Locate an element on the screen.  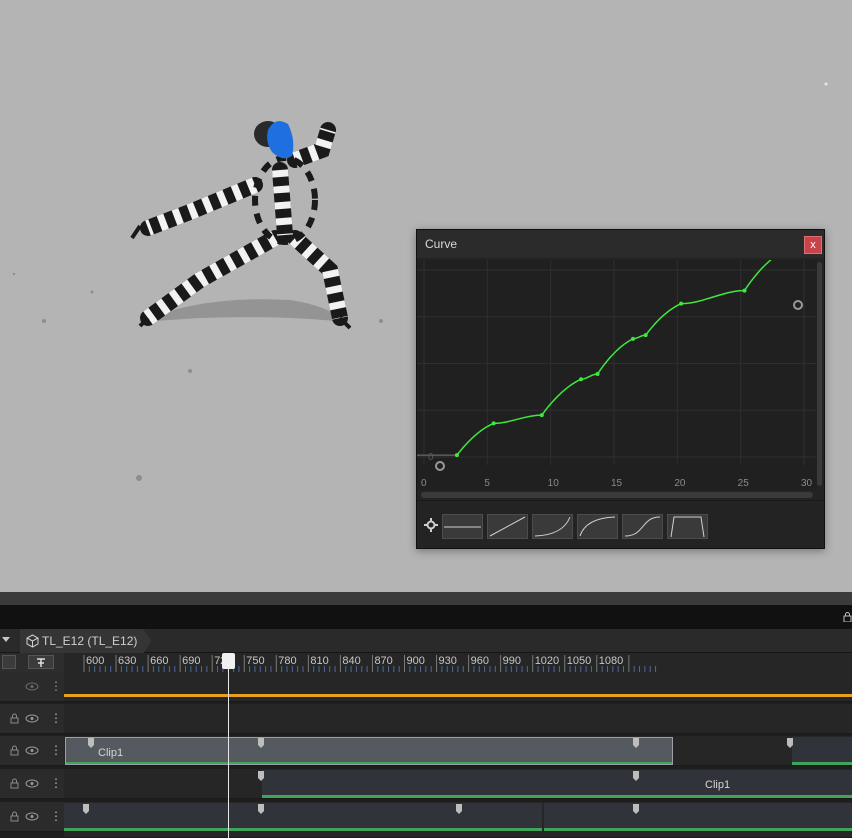
pin-icon is located at coordinates (41, 662).